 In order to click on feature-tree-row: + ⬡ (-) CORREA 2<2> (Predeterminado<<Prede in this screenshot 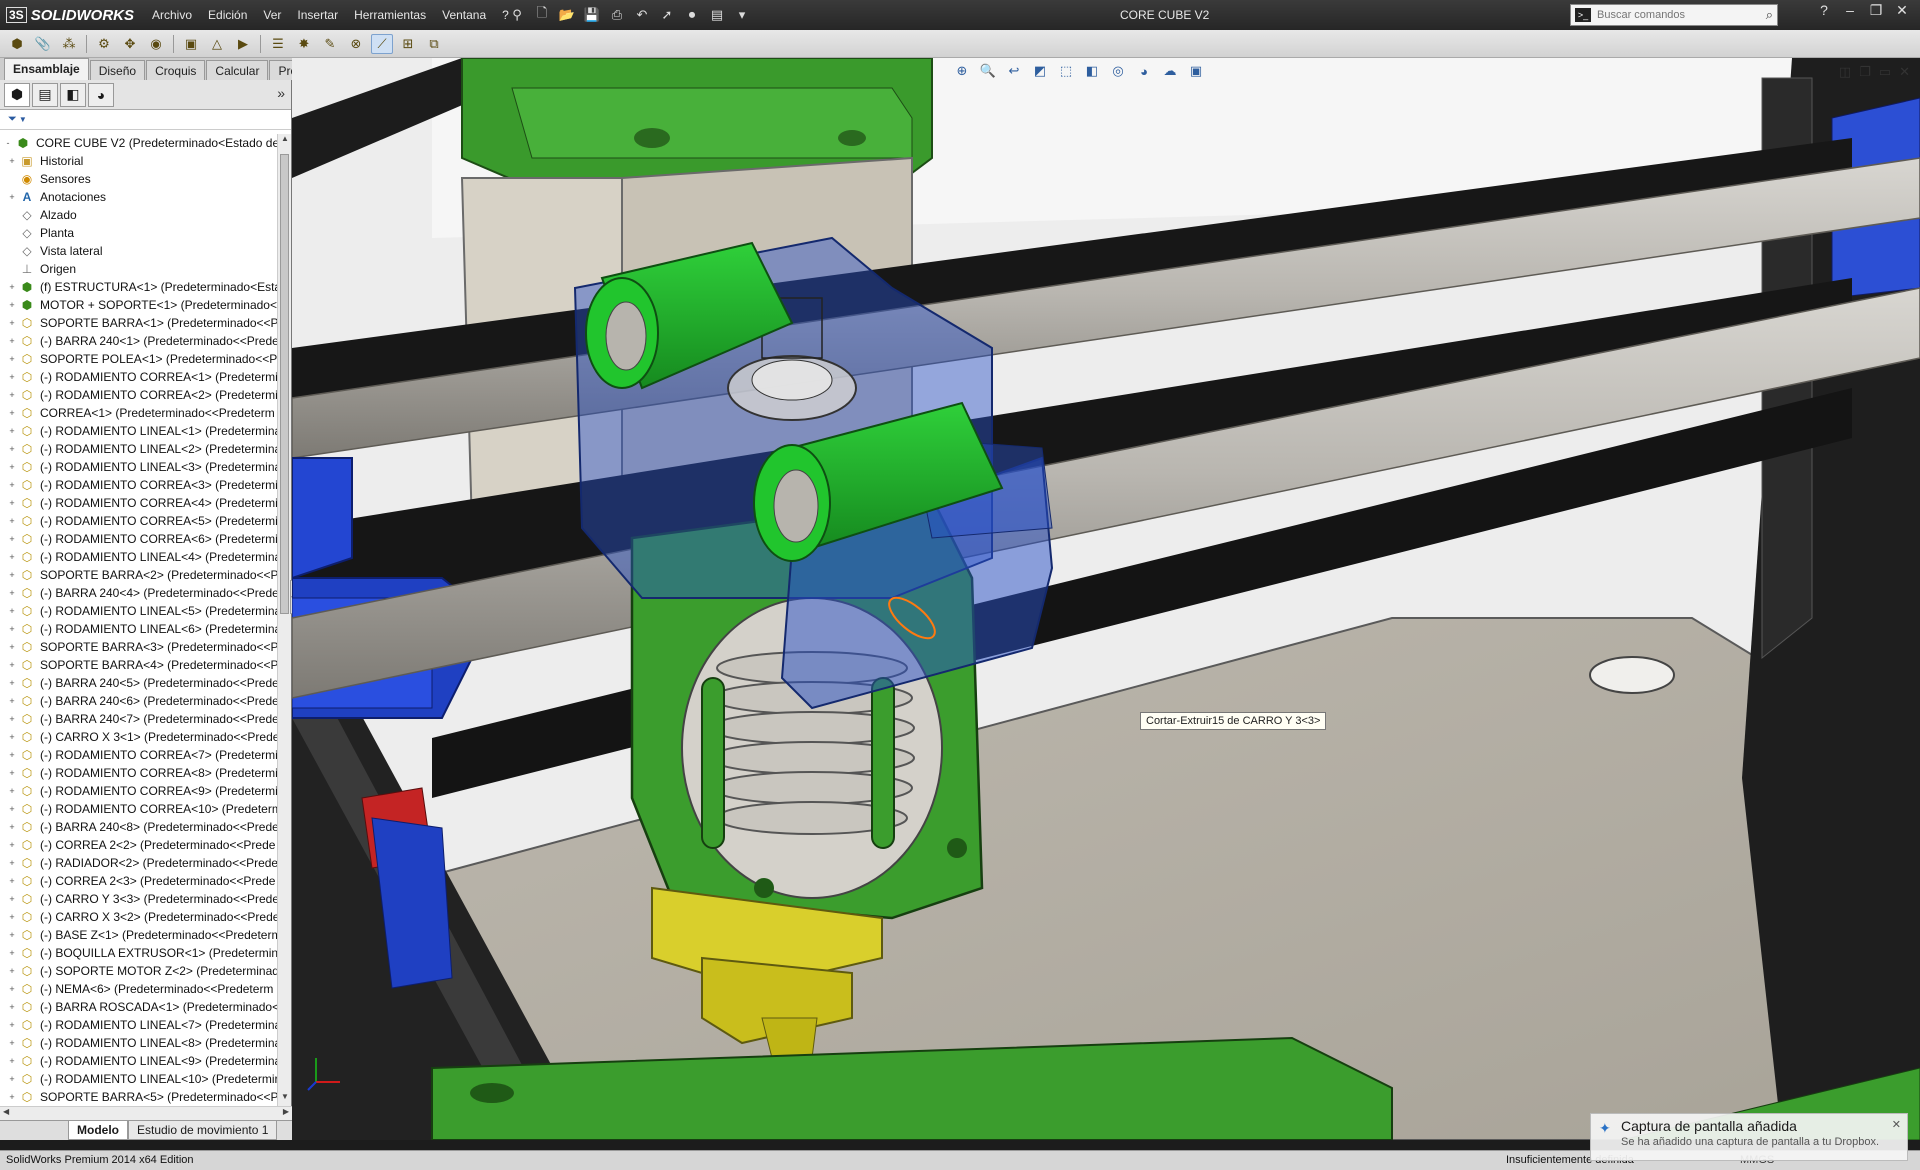, I will do `click(139, 845)`.